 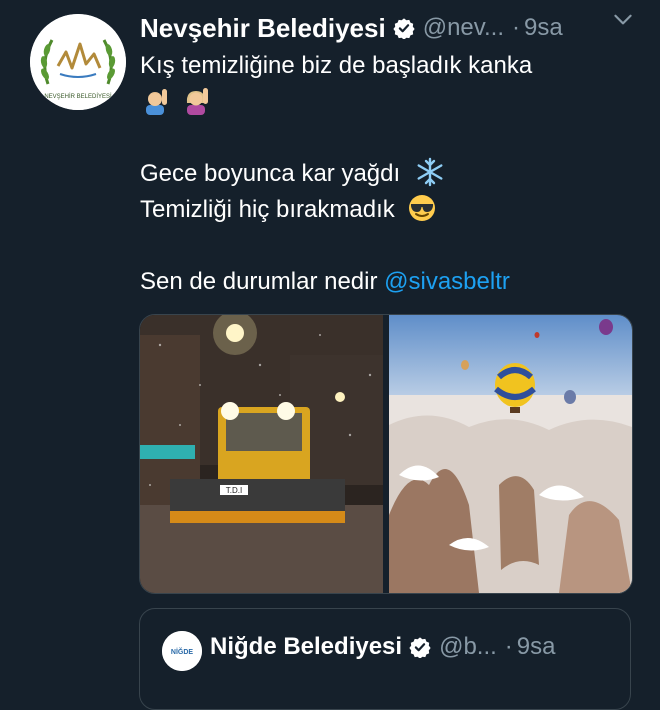 What do you see at coordinates (623, 21) in the screenshot?
I see `chevron-down-icon` at bounding box center [623, 21].